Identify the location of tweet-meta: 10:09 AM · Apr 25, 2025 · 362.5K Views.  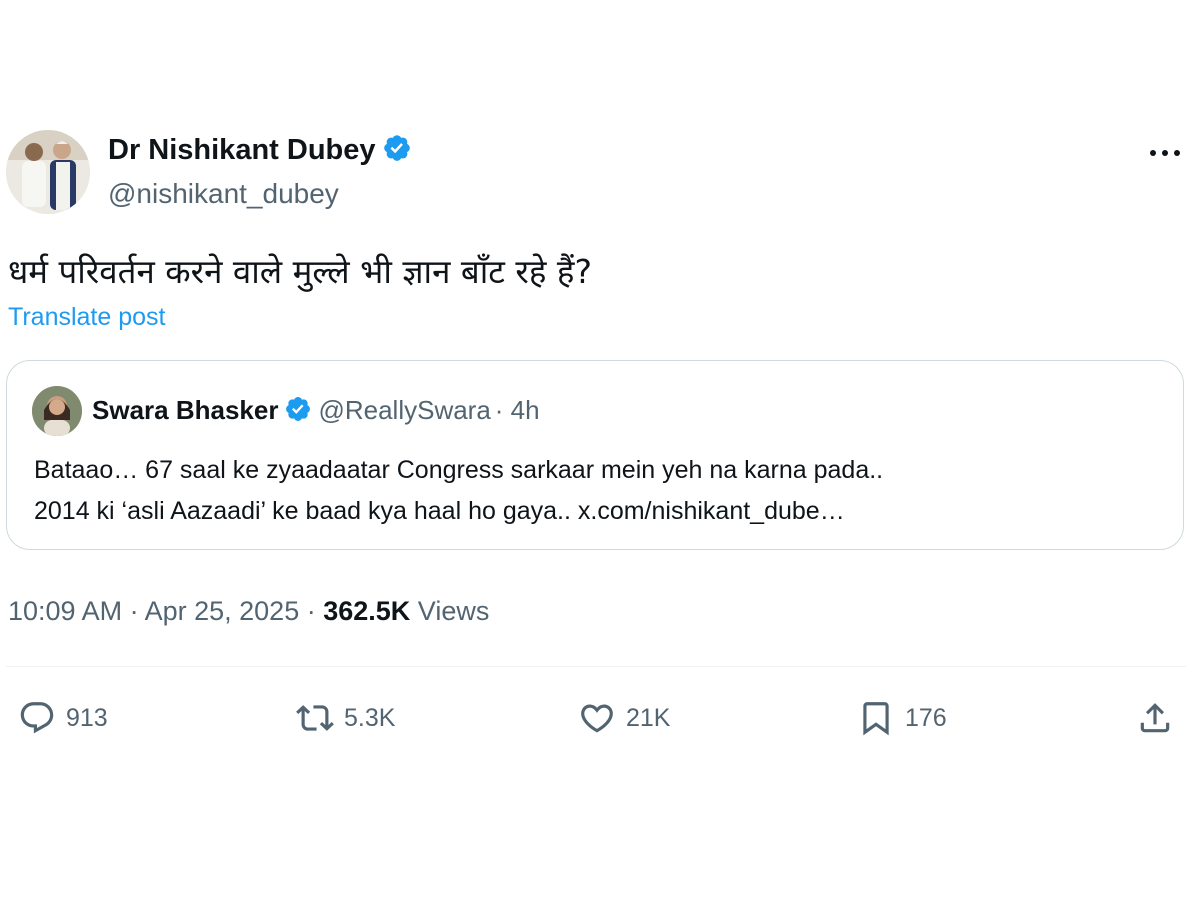
(248, 611).